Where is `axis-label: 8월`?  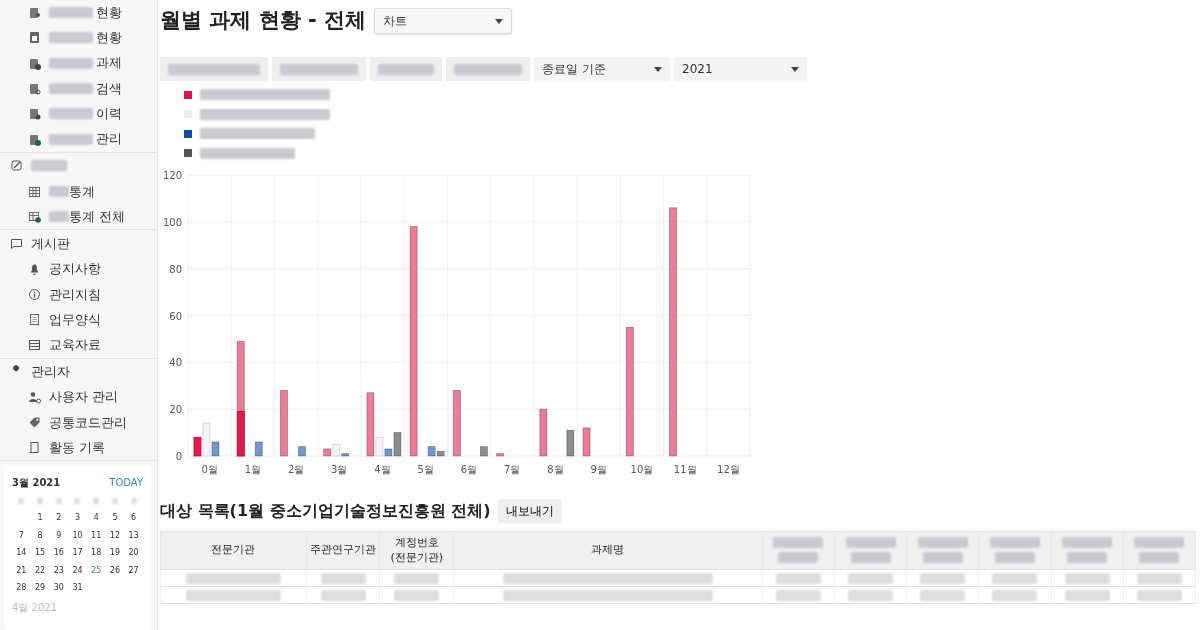
axis-label: 8월 is located at coordinates (555, 469).